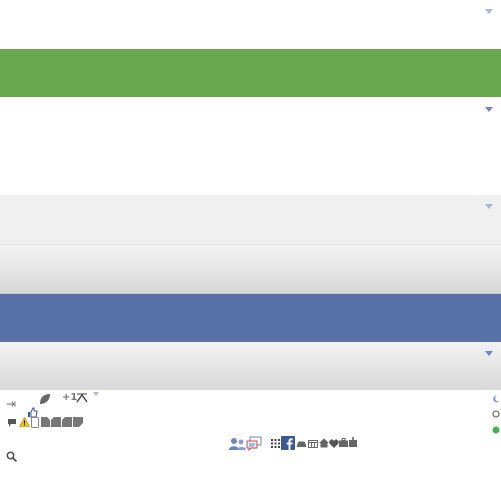 Image resolution: width=501 pixels, height=477 pixels. Describe the element at coordinates (45, 400) in the screenshot. I see `leaf-icon` at that location.